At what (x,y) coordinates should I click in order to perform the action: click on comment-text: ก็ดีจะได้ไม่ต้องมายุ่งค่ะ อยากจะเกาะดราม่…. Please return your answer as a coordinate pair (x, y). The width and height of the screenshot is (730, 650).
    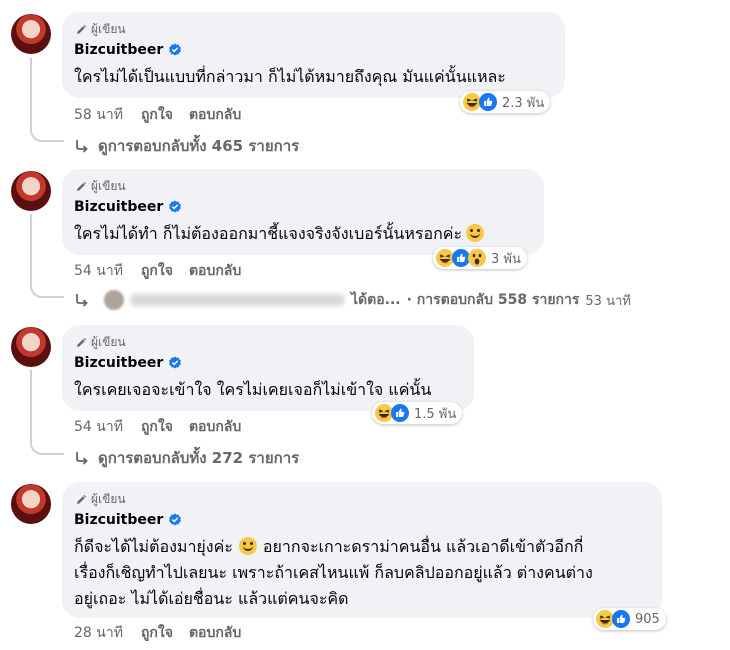
    Looking at the image, I should click on (333, 572).